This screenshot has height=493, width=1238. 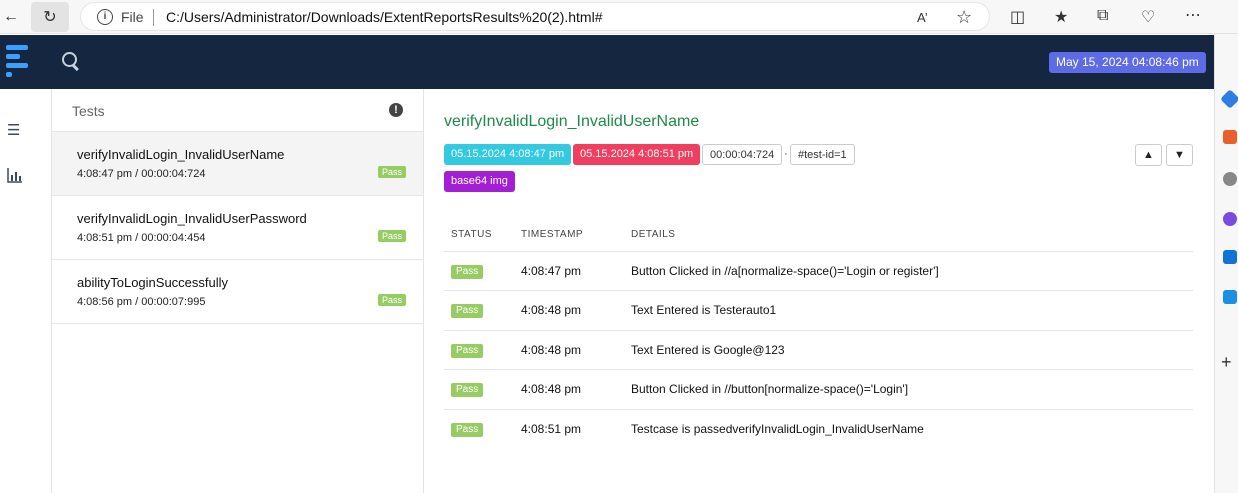 I want to click on collapse-up-icon: ▲, so click(x=1148, y=155).